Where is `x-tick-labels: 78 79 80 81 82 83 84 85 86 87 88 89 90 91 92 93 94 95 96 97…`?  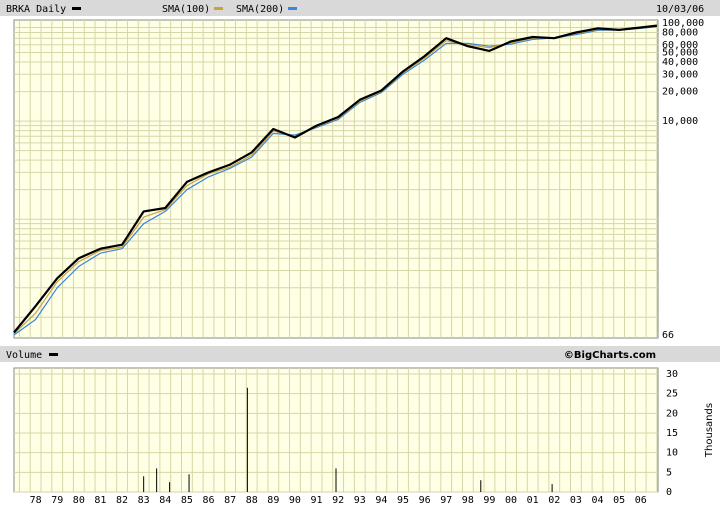 x-tick-labels: 78 79 80 81 82 83 84 85 86 87 88 89 90 91 92 93 94 95 96 97… is located at coordinates (338, 500).